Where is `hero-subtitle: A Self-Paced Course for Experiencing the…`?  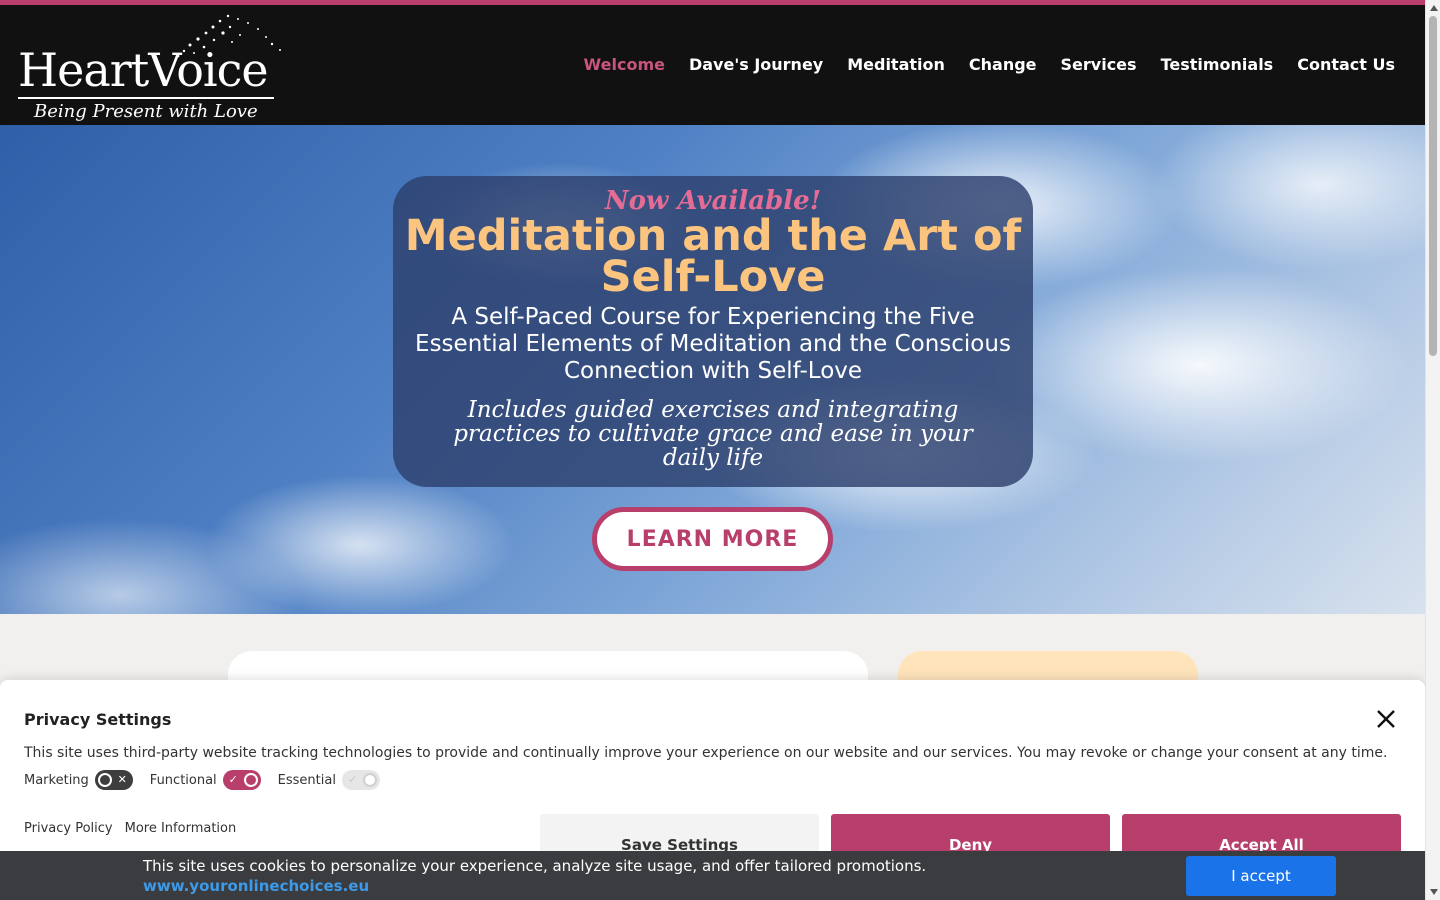
hero-subtitle: A Self-Paced Course for Experiencing the… is located at coordinates (713, 344).